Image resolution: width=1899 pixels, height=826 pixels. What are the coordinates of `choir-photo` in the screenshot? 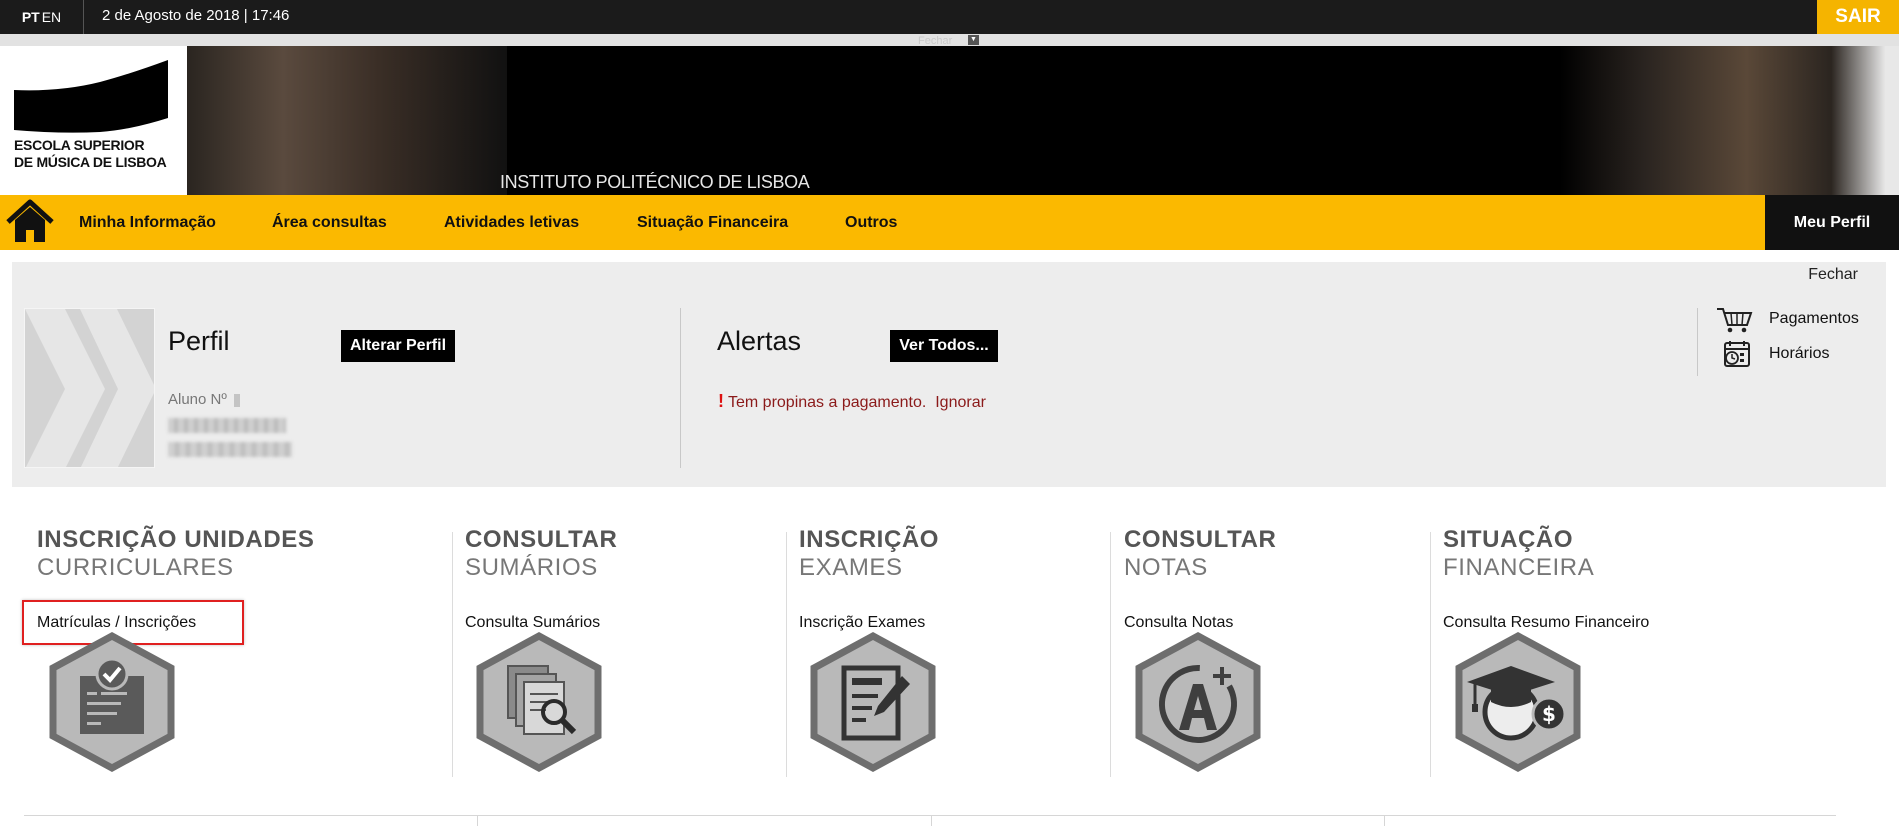 It's located at (347, 120).